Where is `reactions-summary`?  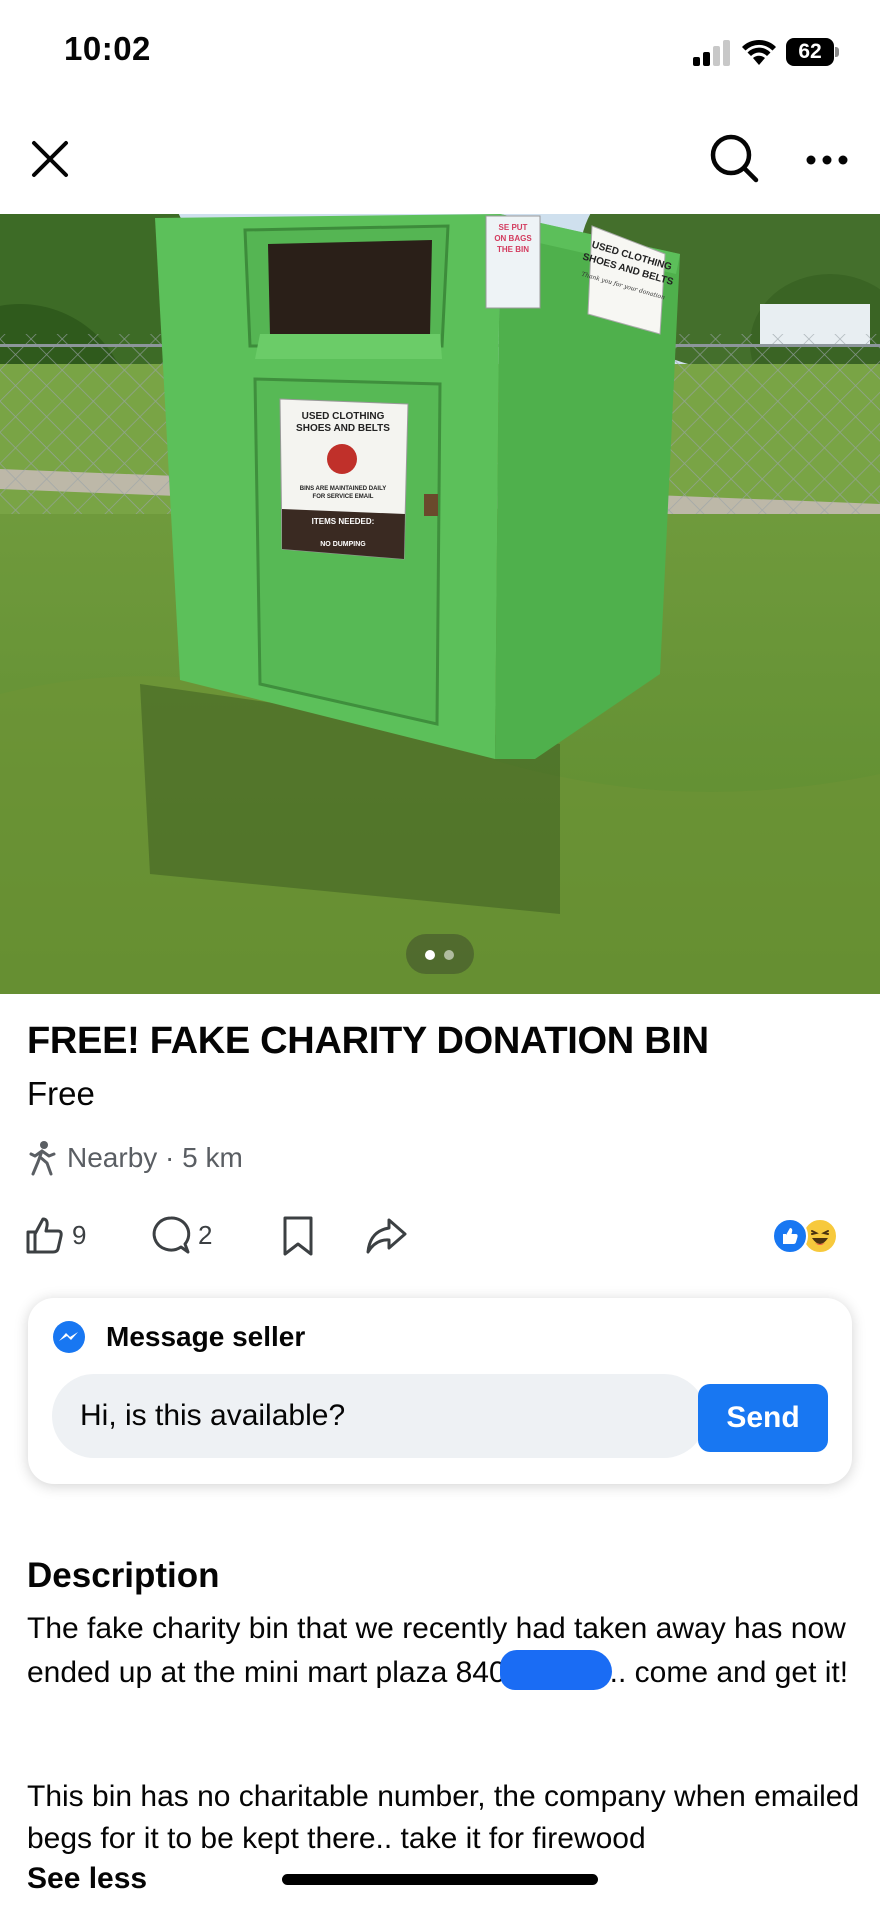
reactions-summary is located at coordinates (808, 1238).